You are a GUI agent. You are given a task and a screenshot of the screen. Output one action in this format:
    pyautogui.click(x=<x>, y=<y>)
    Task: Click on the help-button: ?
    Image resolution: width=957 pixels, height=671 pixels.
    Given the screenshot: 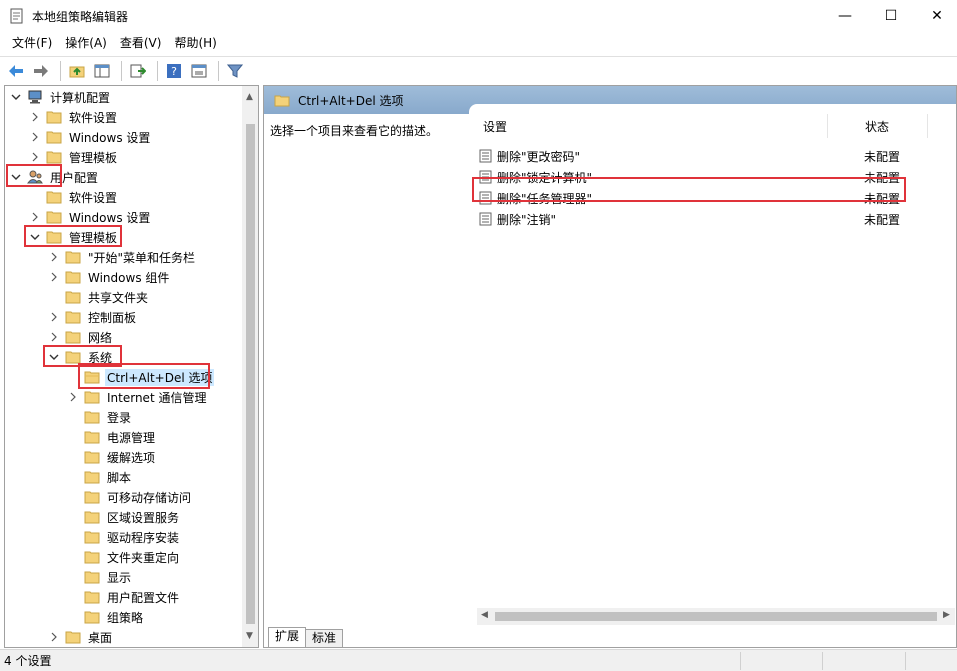 What is the action you would take?
    pyautogui.click(x=174, y=71)
    